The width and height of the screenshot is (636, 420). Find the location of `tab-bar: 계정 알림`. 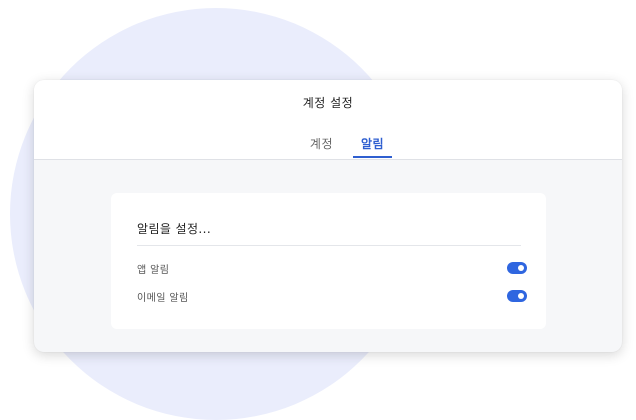

tab-bar: 계정 알림 is located at coordinates (328, 147).